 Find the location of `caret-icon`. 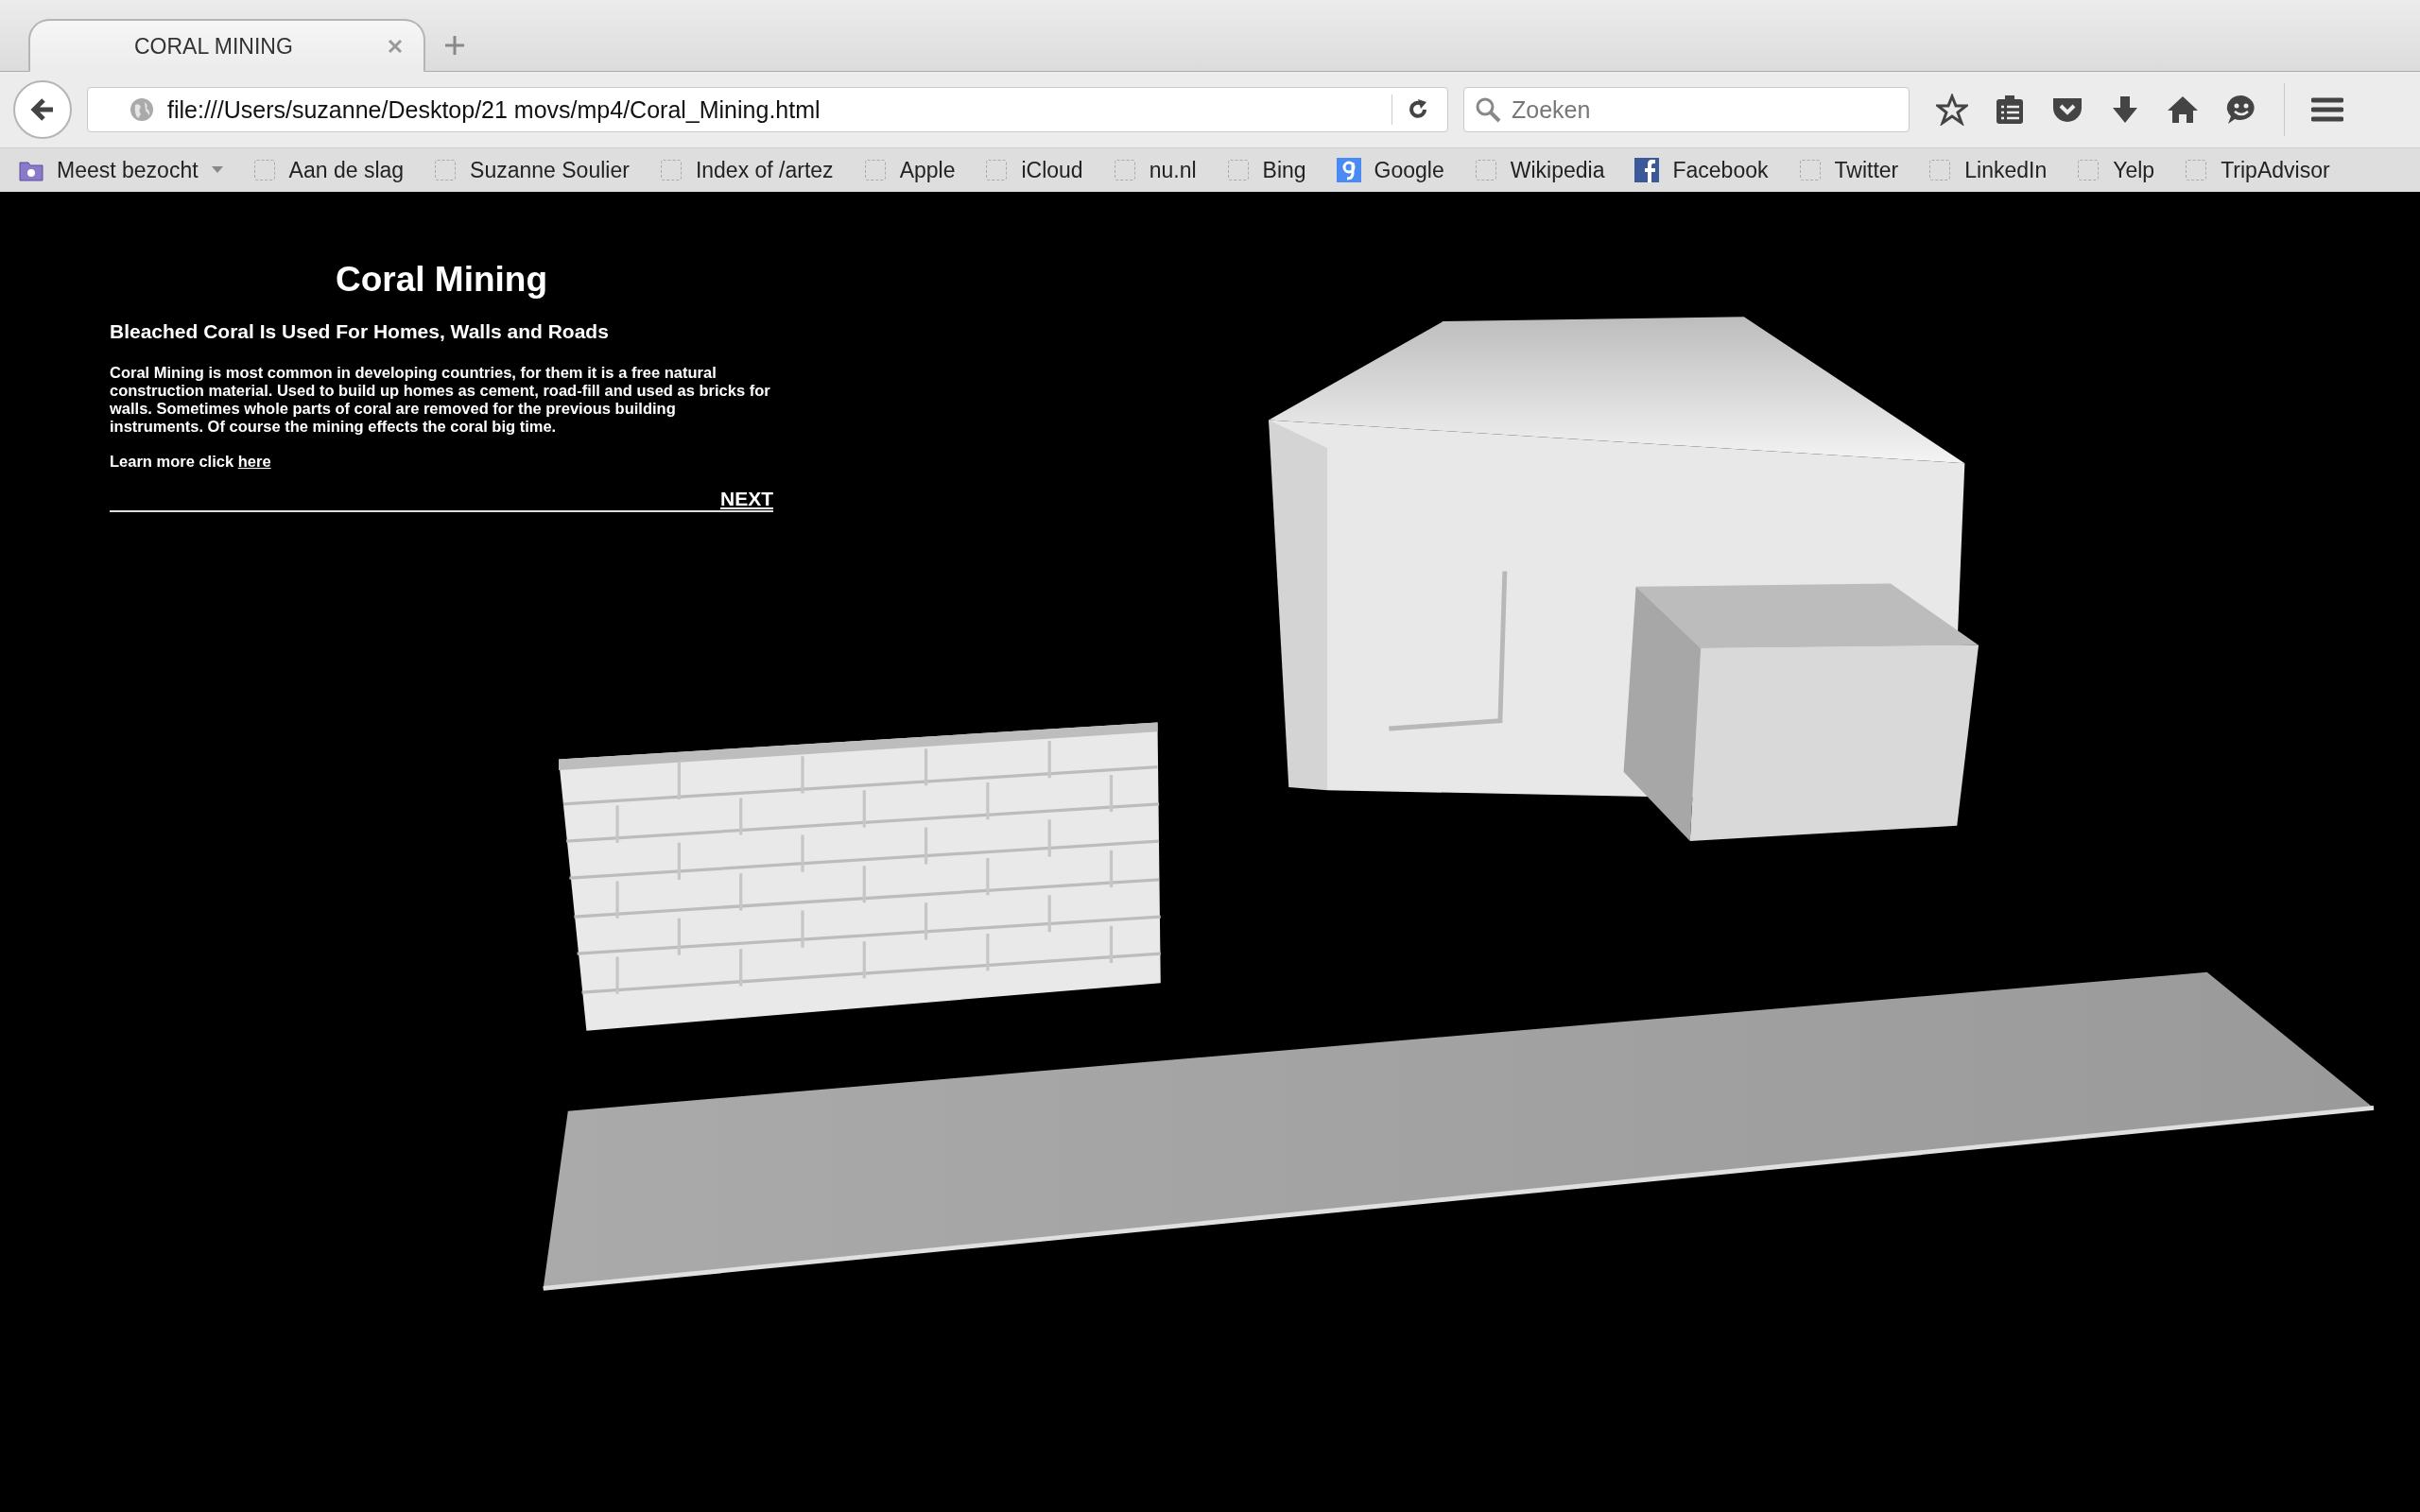

caret-icon is located at coordinates (217, 170).